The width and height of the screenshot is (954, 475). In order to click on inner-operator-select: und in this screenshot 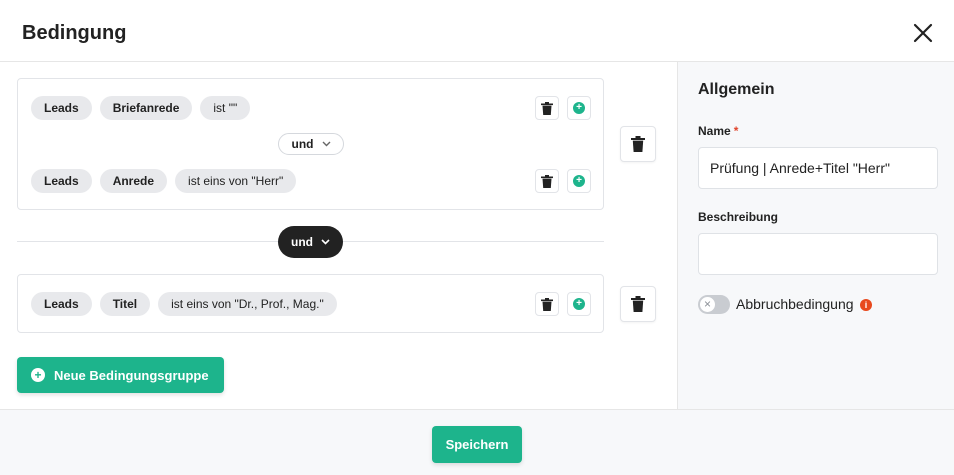, I will do `click(311, 144)`.